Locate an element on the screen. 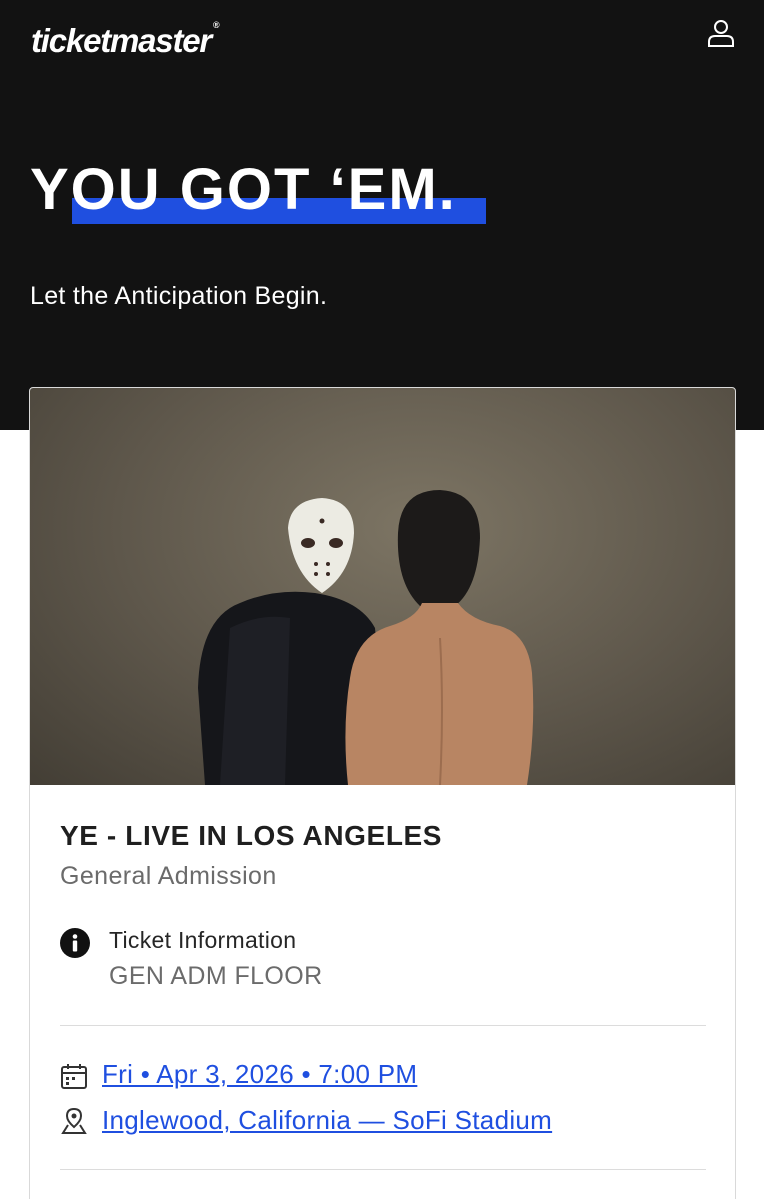 The width and height of the screenshot is (764, 1199). event-title: YE - LIVE IN LOS ANGELES is located at coordinates (251, 835).